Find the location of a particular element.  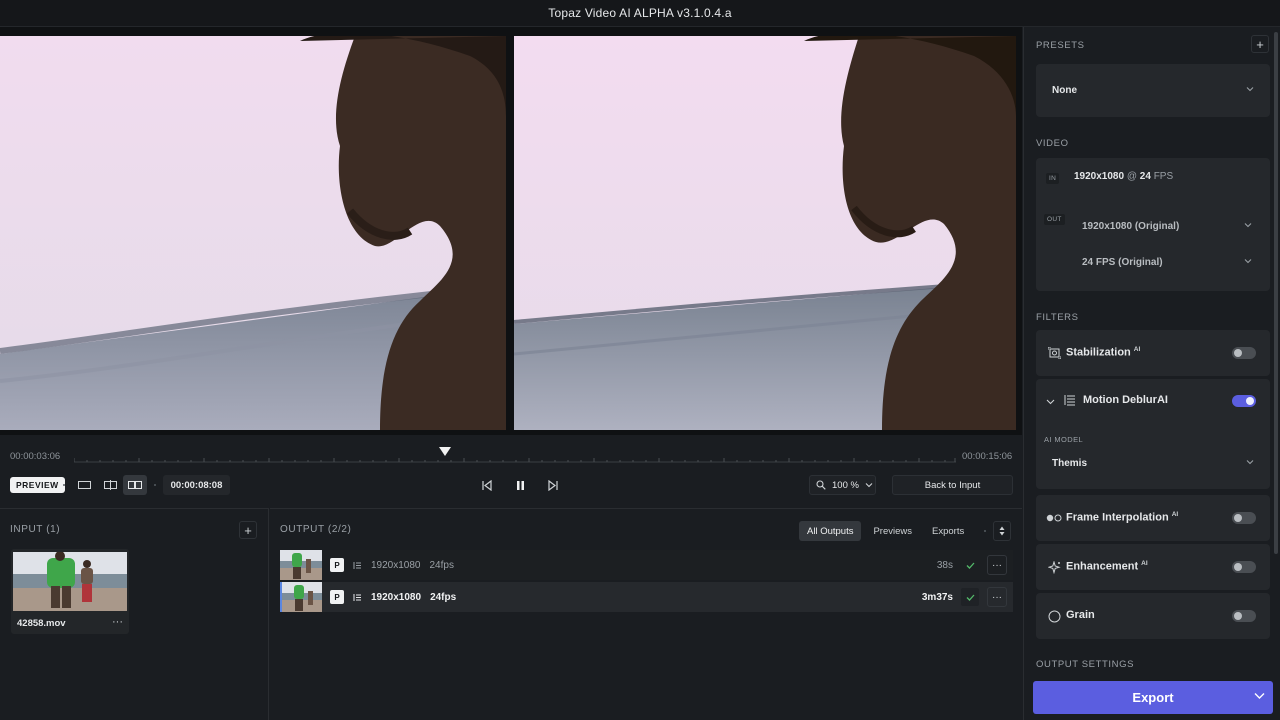

timeline: 00:00:03:06 00:00:15:06 is located at coordinates (511, 456).